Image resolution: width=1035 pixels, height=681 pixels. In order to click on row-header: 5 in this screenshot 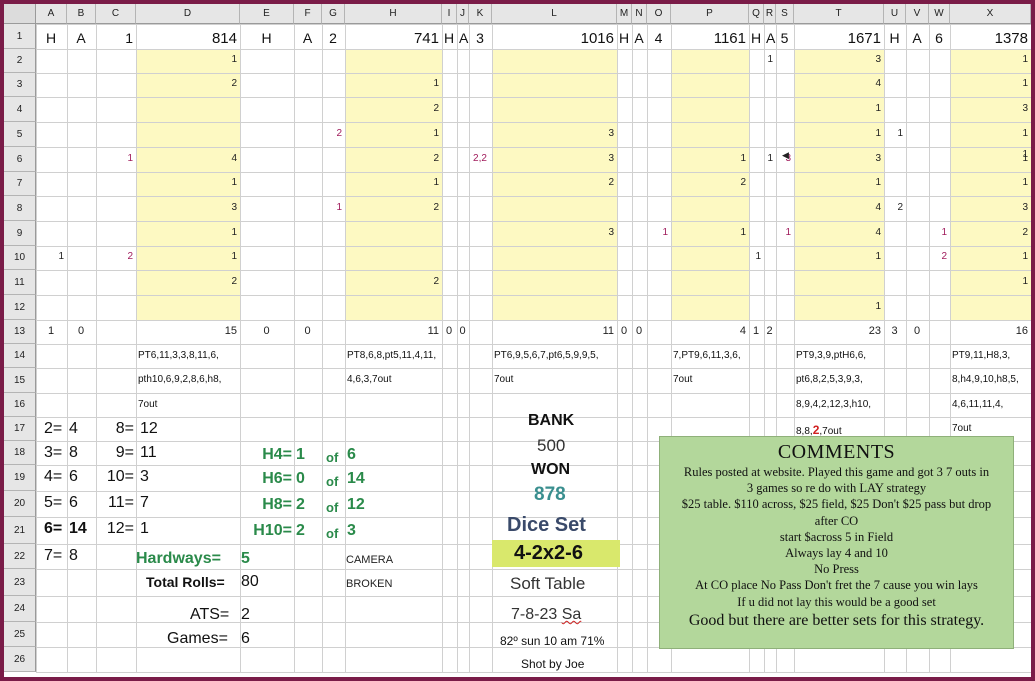, I will do `click(20, 134)`.